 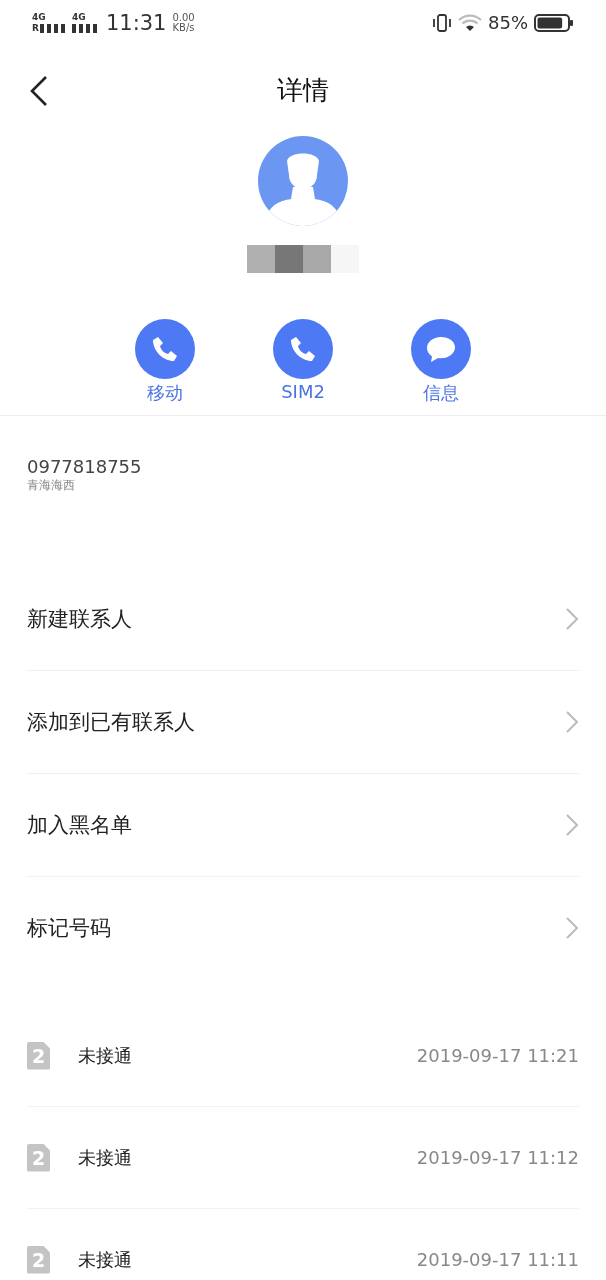 I want to click on roaming-label: R, so click(x=35, y=28).